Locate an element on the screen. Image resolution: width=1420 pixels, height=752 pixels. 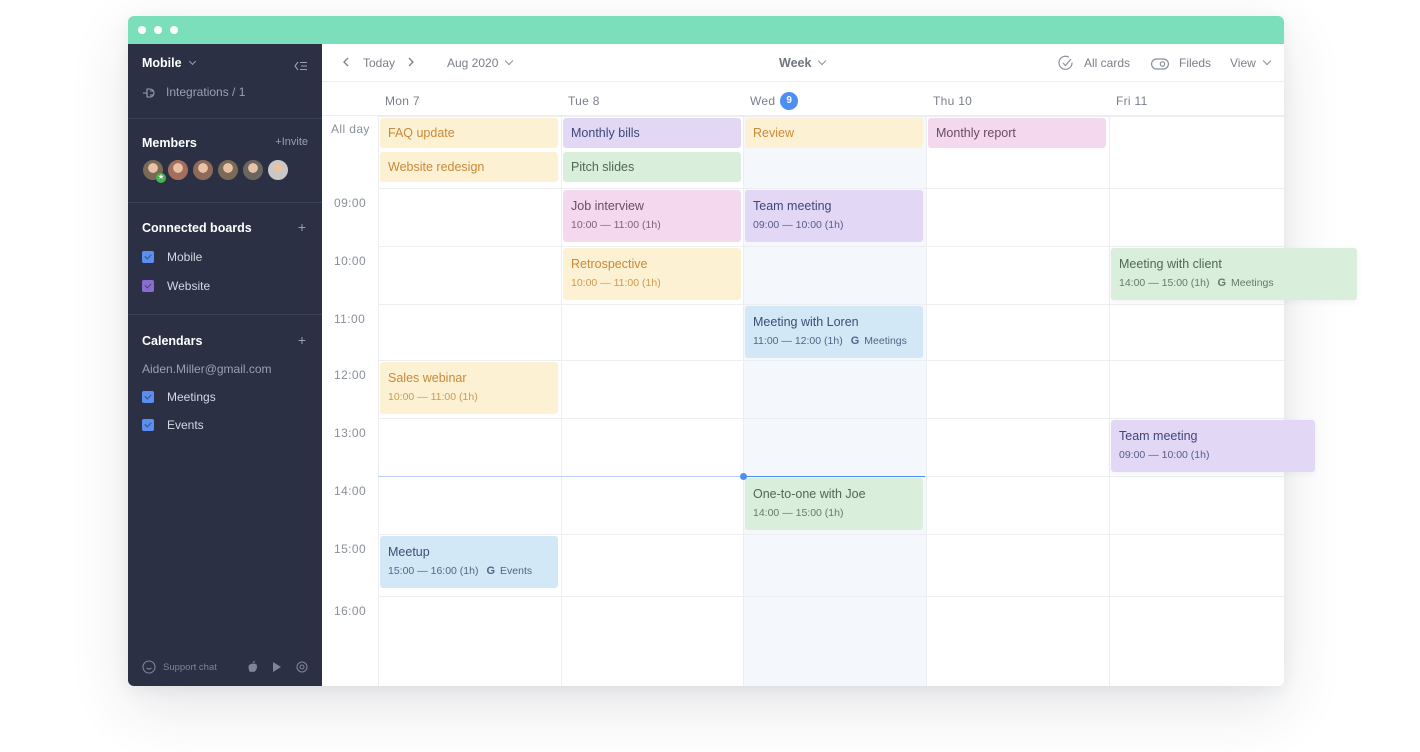
window-dot-minimize is located at coordinates (158, 30).